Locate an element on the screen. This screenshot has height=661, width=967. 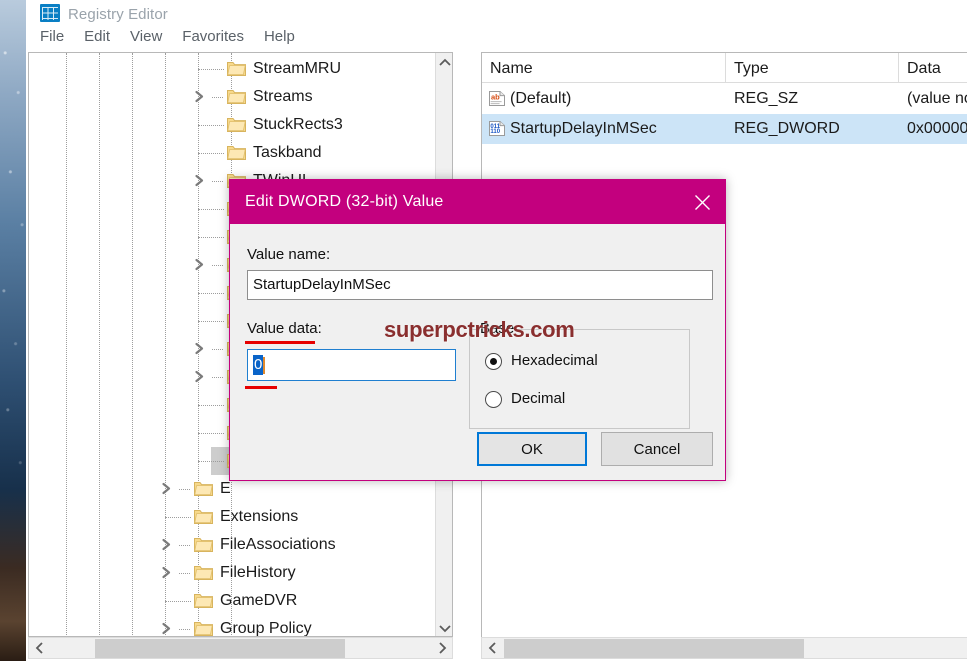
tree-item: Extensions is located at coordinates (233, 517).